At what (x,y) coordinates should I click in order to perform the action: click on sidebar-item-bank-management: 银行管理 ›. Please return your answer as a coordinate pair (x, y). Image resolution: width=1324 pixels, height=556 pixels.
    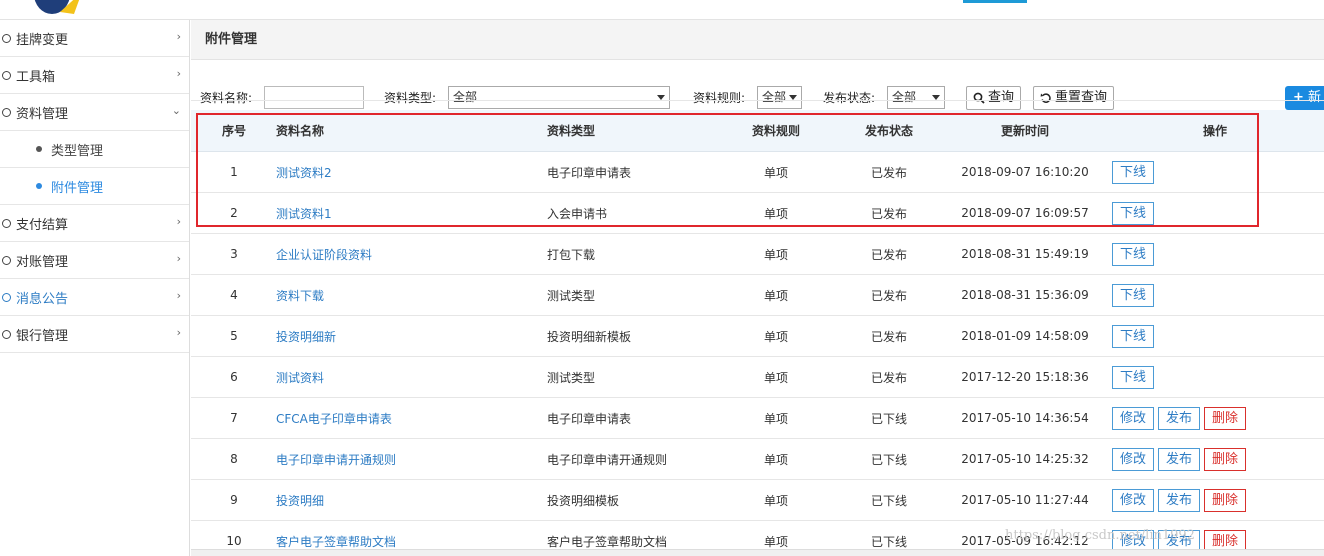
    Looking at the image, I should click on (94, 334).